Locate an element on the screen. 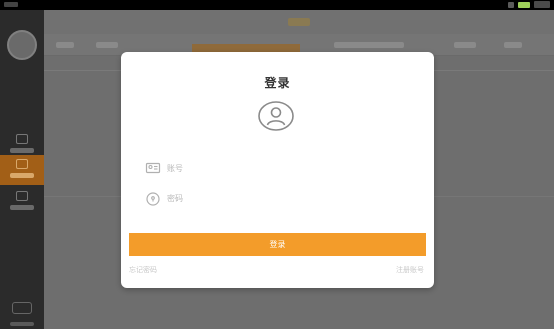  account-icon is located at coordinates (153, 168).